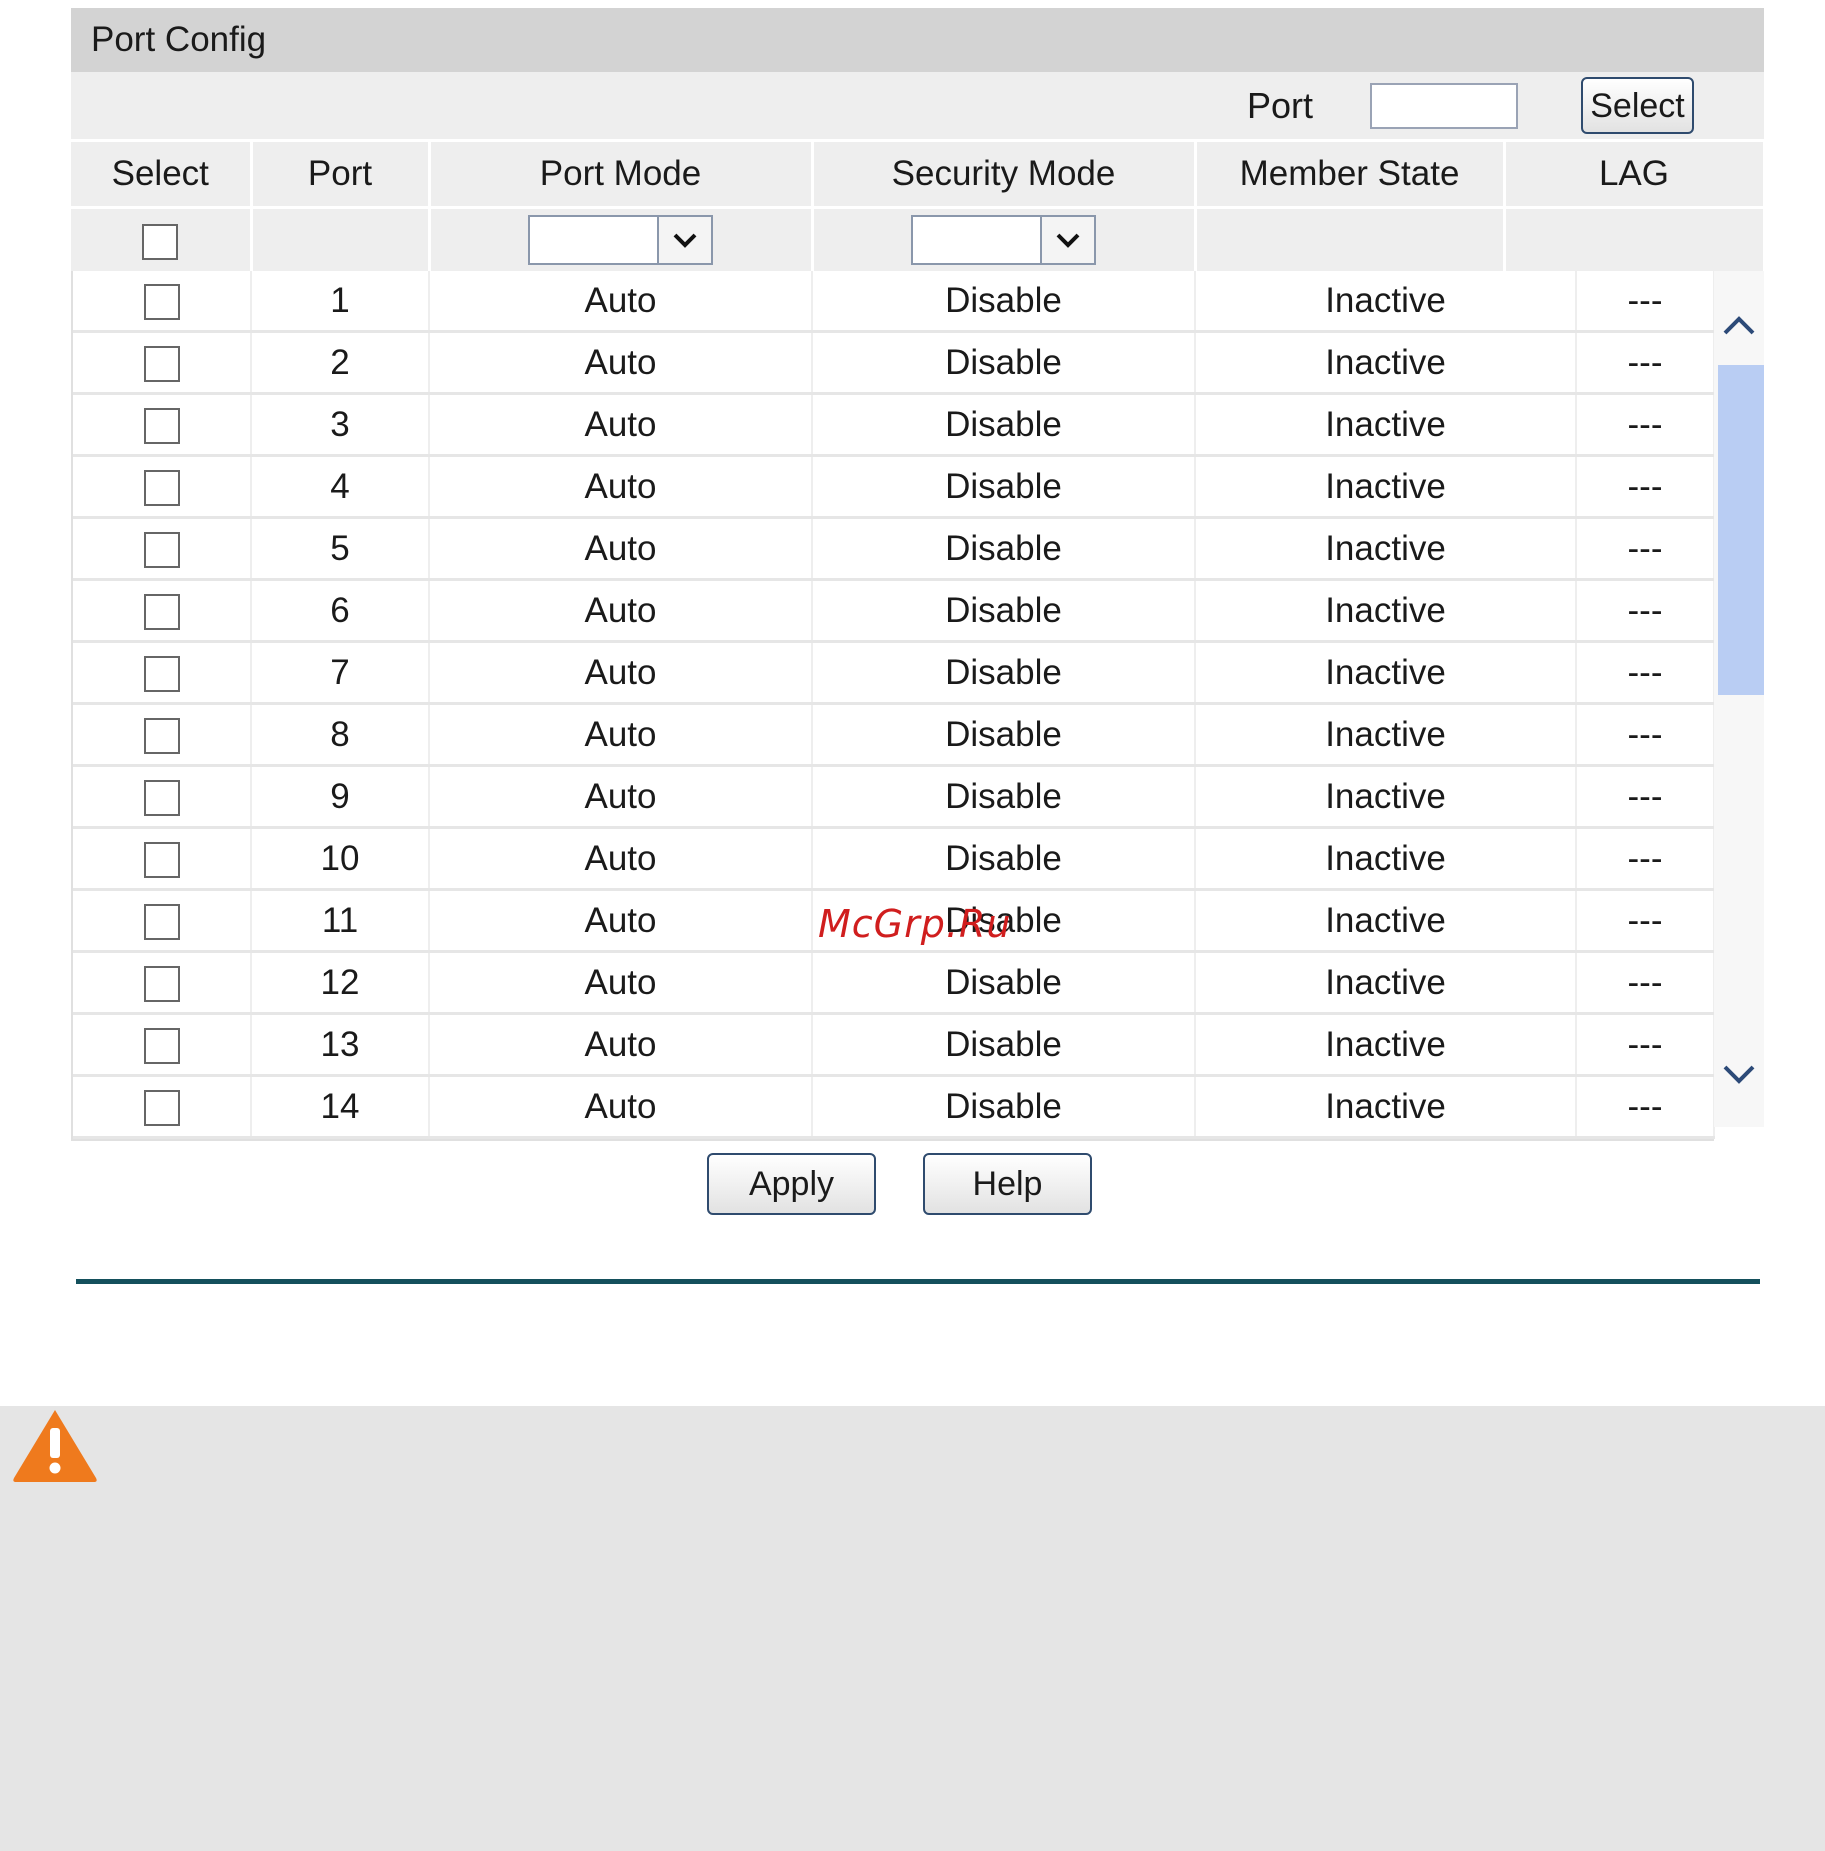 The height and width of the screenshot is (1851, 1825). Describe the element at coordinates (1741, 530) in the screenshot. I see `scrollbar-thumb` at that location.